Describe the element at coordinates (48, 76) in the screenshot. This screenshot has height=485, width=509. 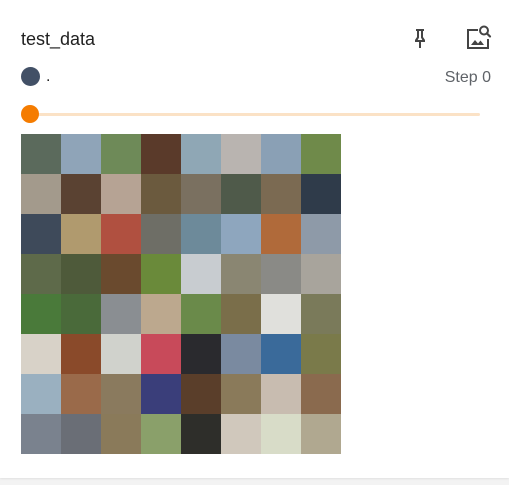
I see `run-name: .` at that location.